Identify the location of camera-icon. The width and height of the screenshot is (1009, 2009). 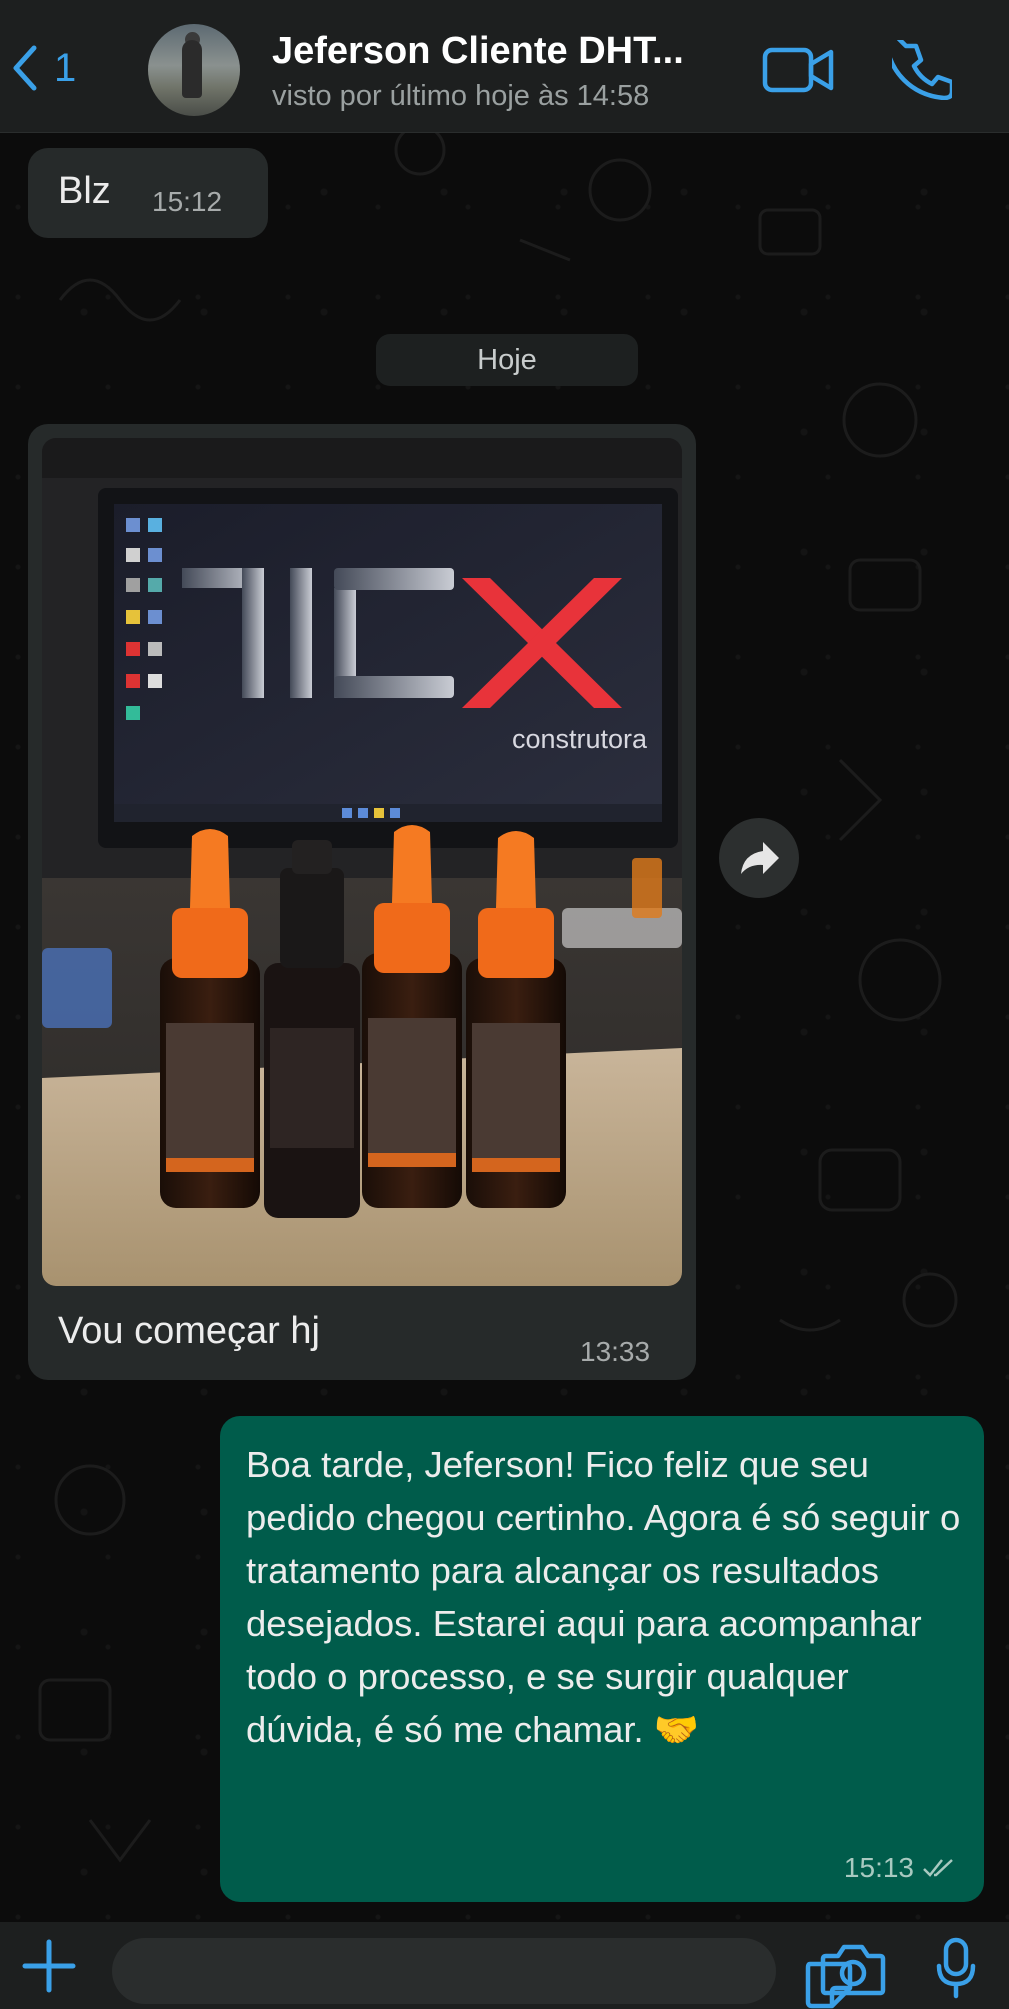
(853, 1969).